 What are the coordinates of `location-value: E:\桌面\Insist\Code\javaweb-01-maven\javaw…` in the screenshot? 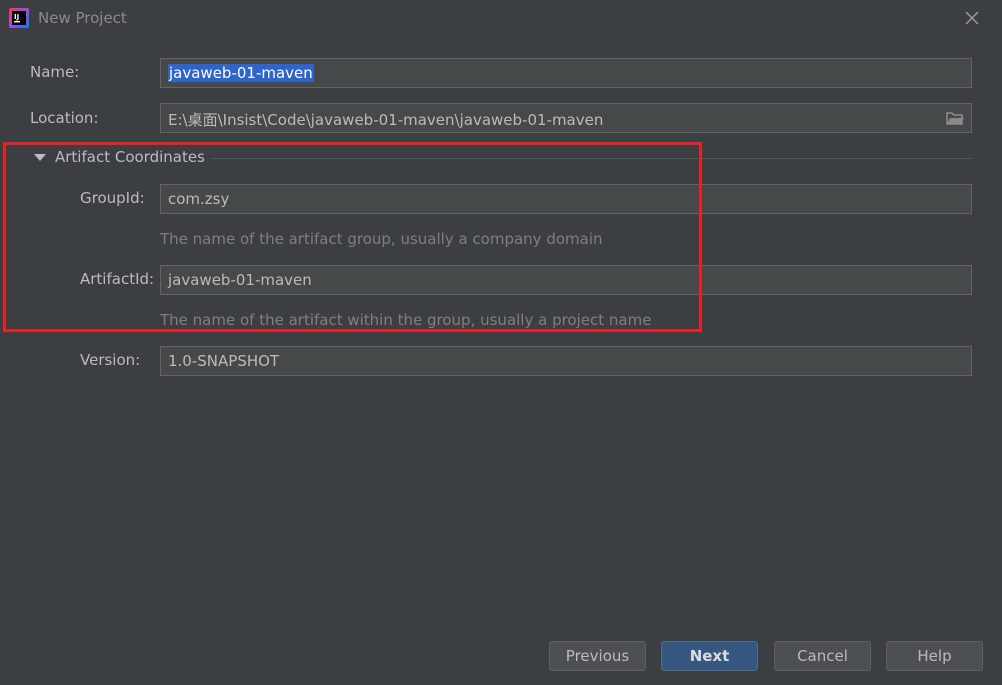 It's located at (386, 120).